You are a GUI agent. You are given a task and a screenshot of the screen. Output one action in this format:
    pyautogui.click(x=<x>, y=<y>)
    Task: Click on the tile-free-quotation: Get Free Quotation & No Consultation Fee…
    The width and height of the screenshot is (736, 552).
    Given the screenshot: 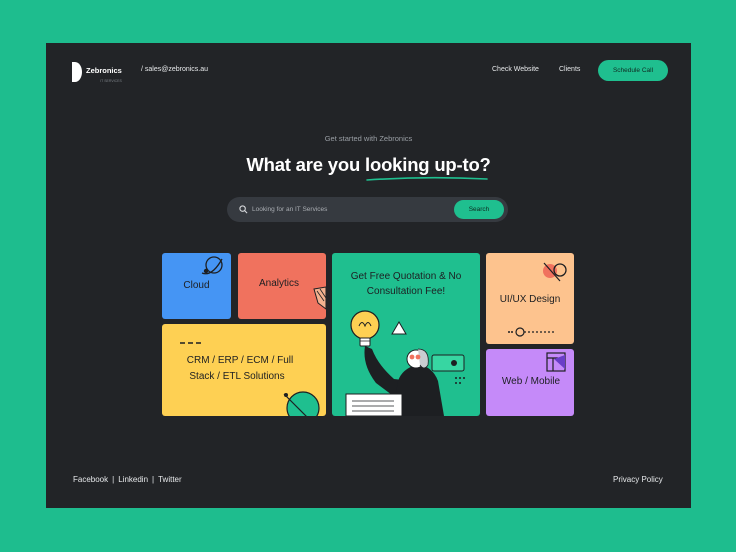 What is the action you would take?
    pyautogui.click(x=406, y=334)
    